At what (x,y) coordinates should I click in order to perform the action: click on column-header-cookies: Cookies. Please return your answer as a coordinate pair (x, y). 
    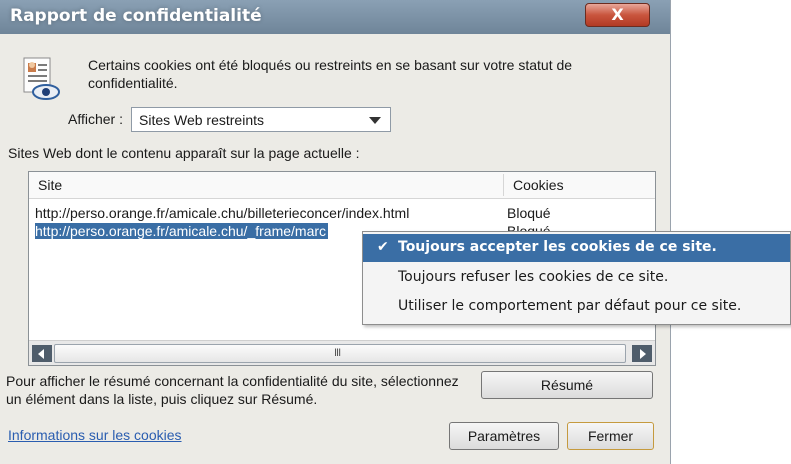
    Looking at the image, I should click on (538, 185).